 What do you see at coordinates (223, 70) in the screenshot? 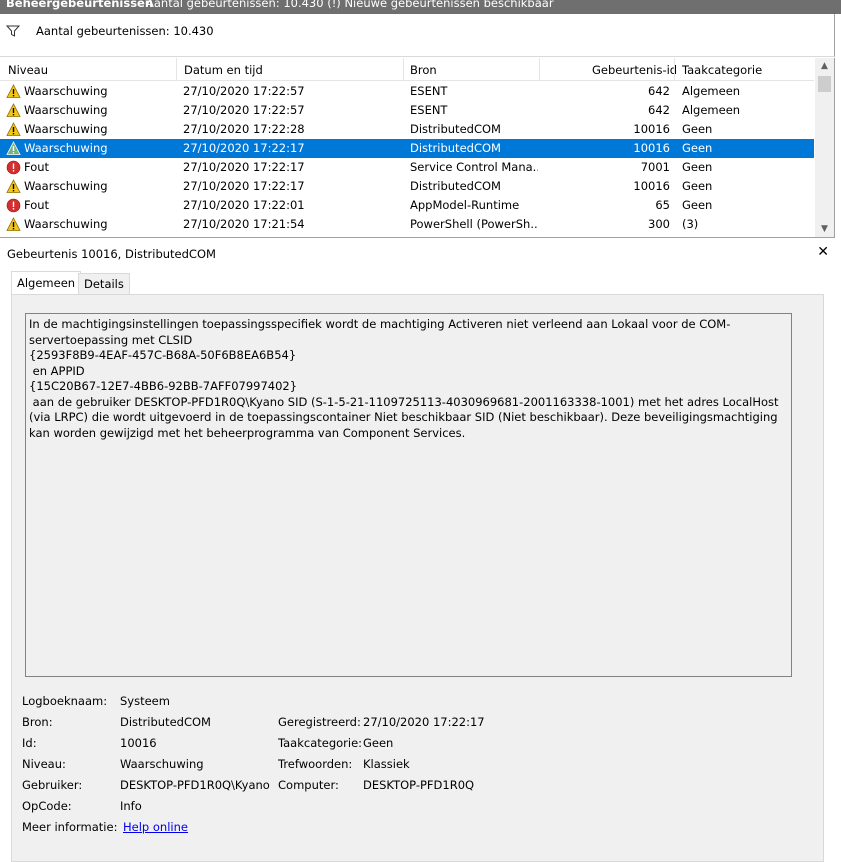
I see `column-header-datum: Datum en tijd` at bounding box center [223, 70].